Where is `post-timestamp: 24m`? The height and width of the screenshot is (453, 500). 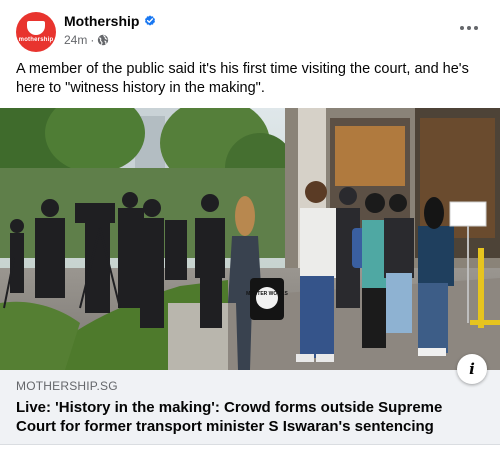 post-timestamp: 24m is located at coordinates (75, 40).